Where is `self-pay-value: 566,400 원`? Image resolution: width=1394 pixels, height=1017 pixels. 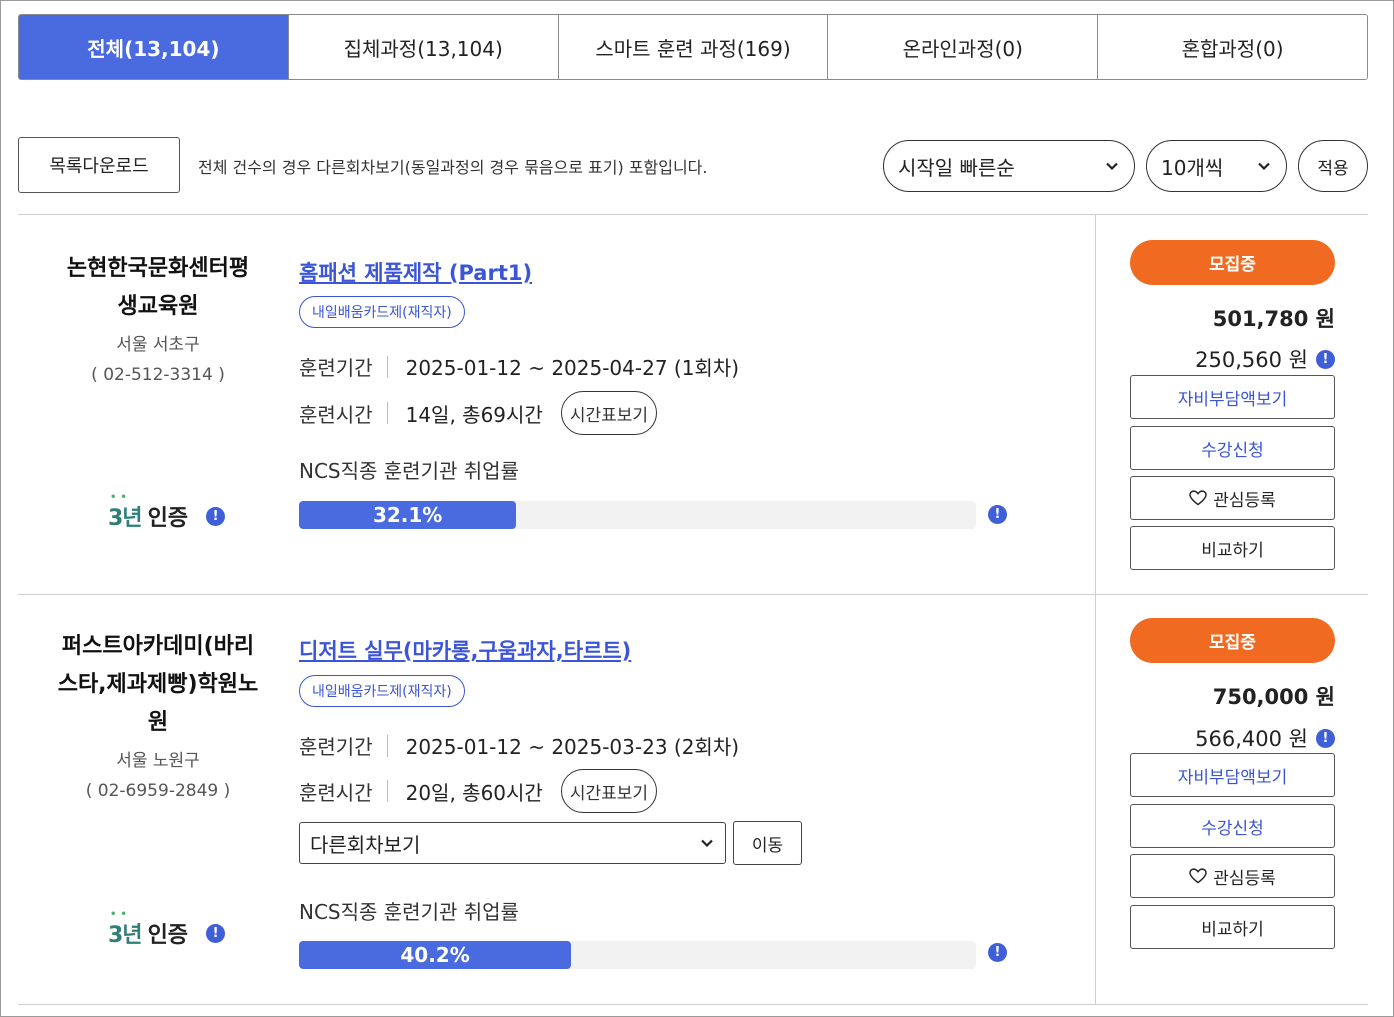 self-pay-value: 566,400 원 is located at coordinates (1251, 739).